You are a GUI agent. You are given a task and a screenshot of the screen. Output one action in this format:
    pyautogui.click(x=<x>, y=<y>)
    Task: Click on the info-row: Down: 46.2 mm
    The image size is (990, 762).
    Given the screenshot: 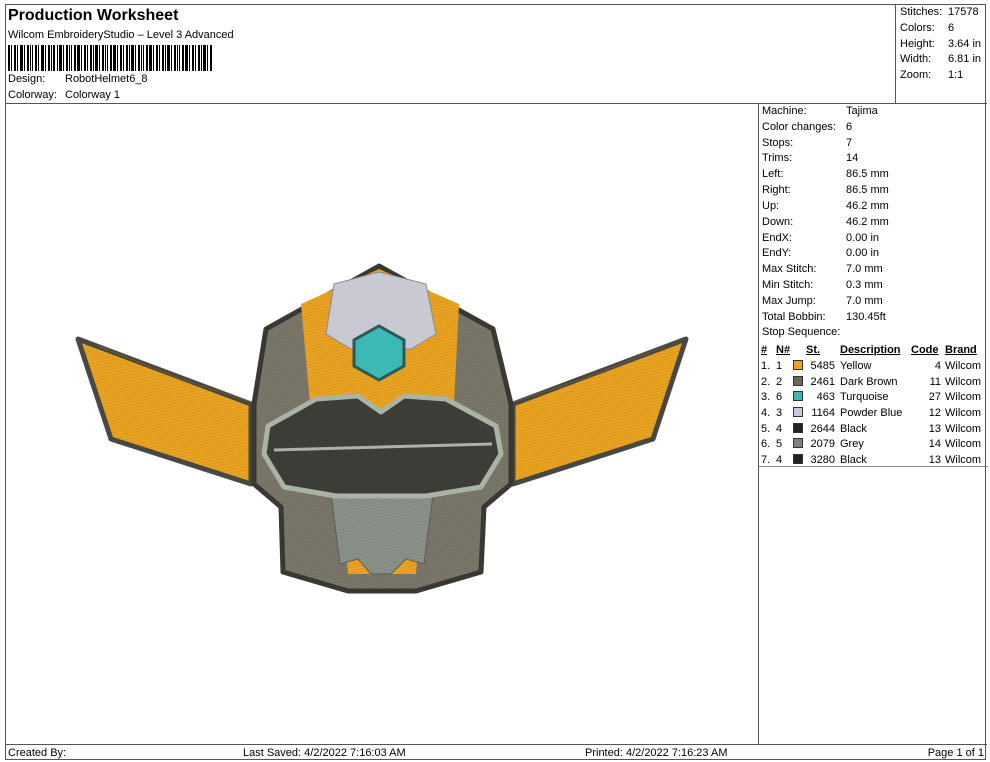 What is the action you would take?
    pyautogui.click(x=825, y=222)
    